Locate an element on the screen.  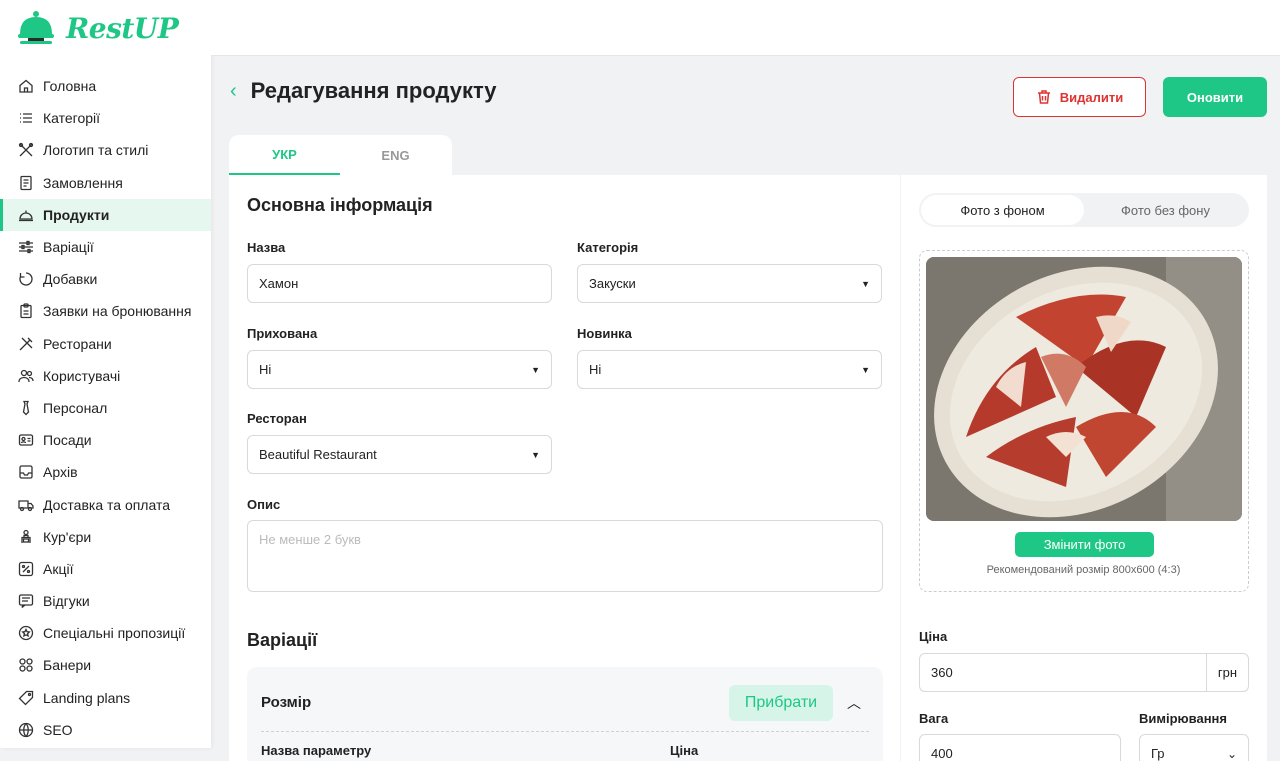
addon-icon is located at coordinates (26, 279).